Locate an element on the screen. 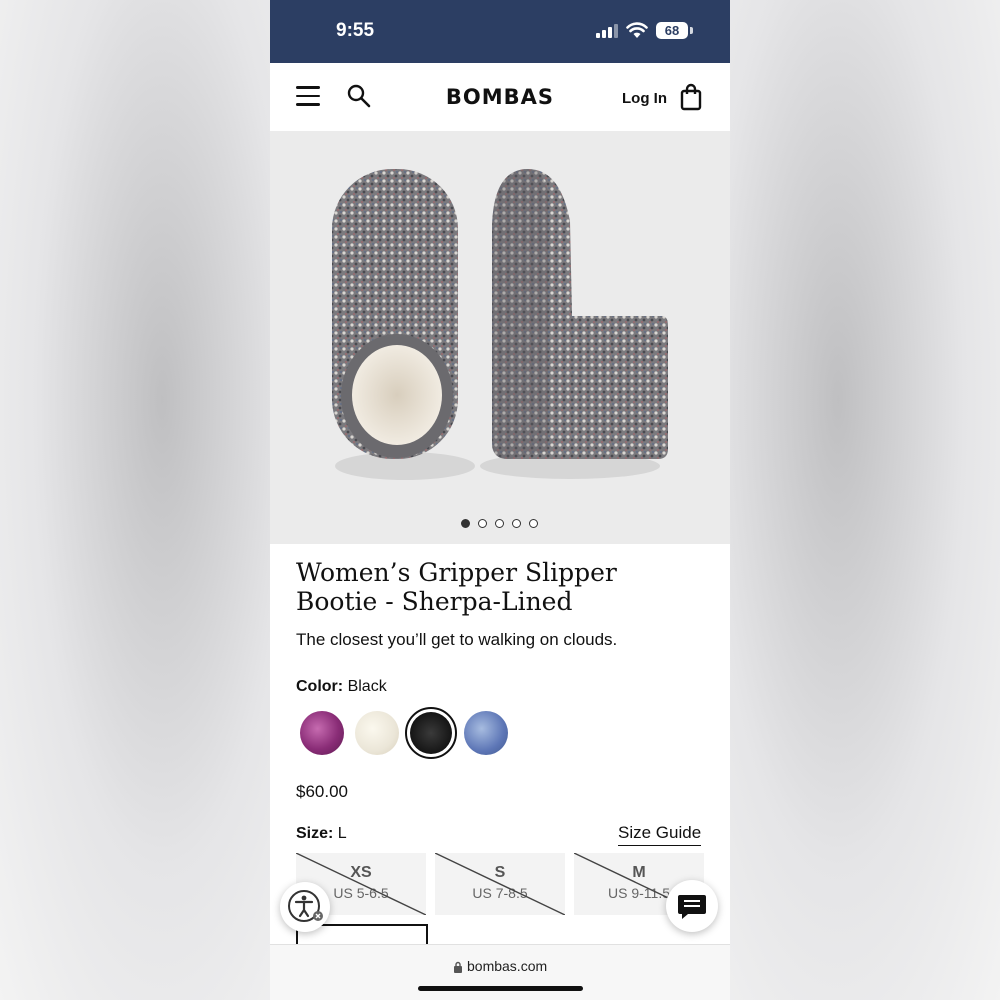 This screenshot has width=1000, height=1000. site-header: BOMBAS Log In is located at coordinates (500, 97).